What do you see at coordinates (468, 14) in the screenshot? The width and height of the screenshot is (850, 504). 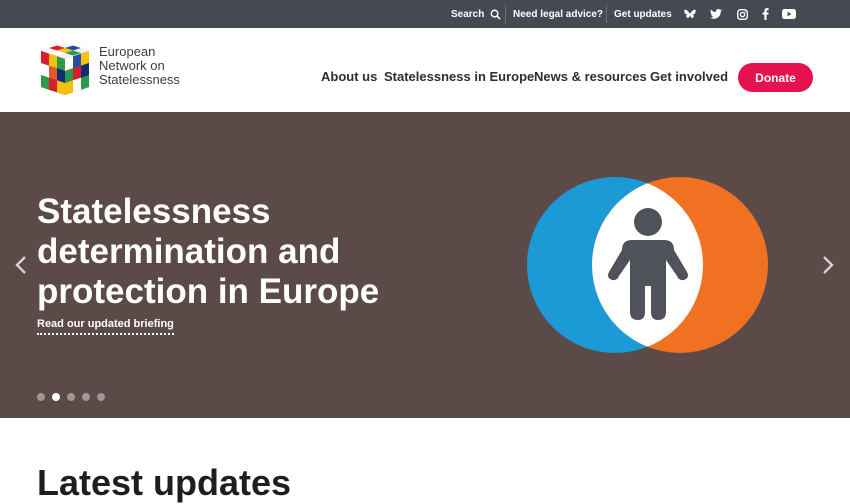 I see `search-label: Search` at bounding box center [468, 14].